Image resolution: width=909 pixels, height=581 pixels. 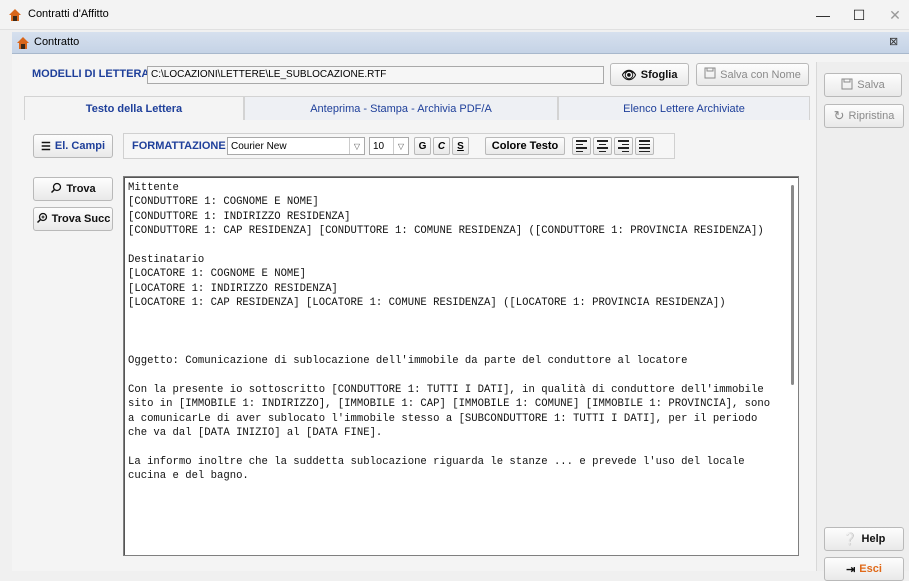 I want to click on vertical-scrollbar, so click(x=792, y=285).